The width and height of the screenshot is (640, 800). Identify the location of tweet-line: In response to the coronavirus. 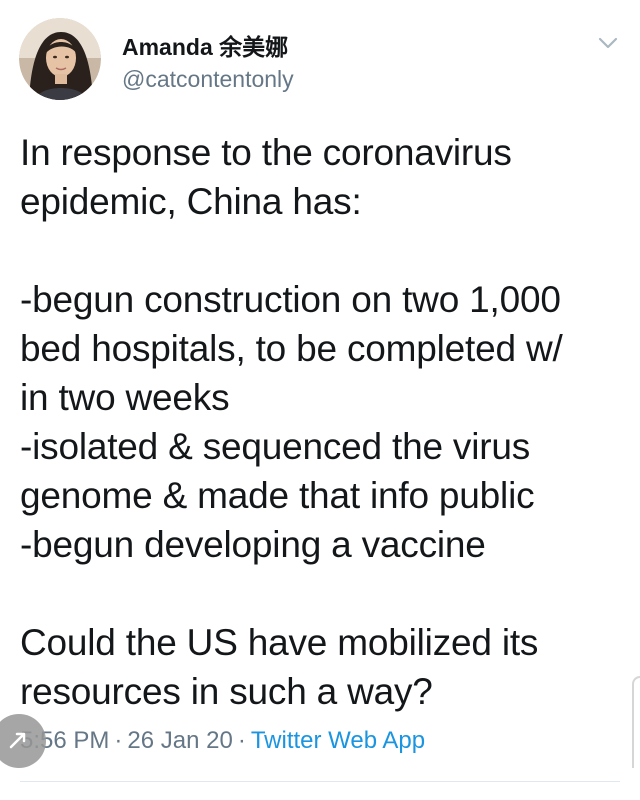
(266, 152).